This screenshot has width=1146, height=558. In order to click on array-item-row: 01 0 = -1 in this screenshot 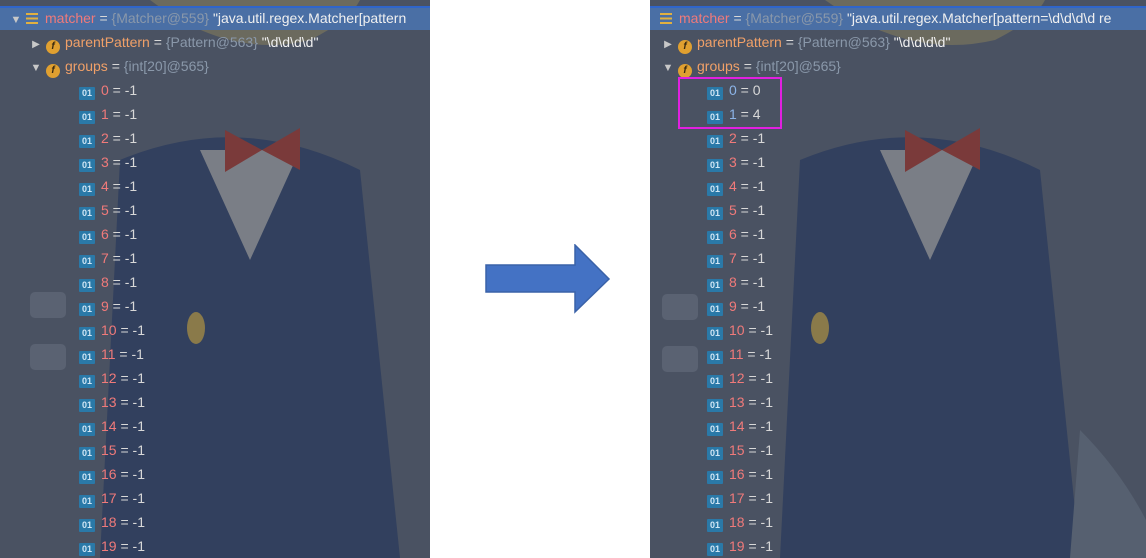, I will do `click(215, 90)`.